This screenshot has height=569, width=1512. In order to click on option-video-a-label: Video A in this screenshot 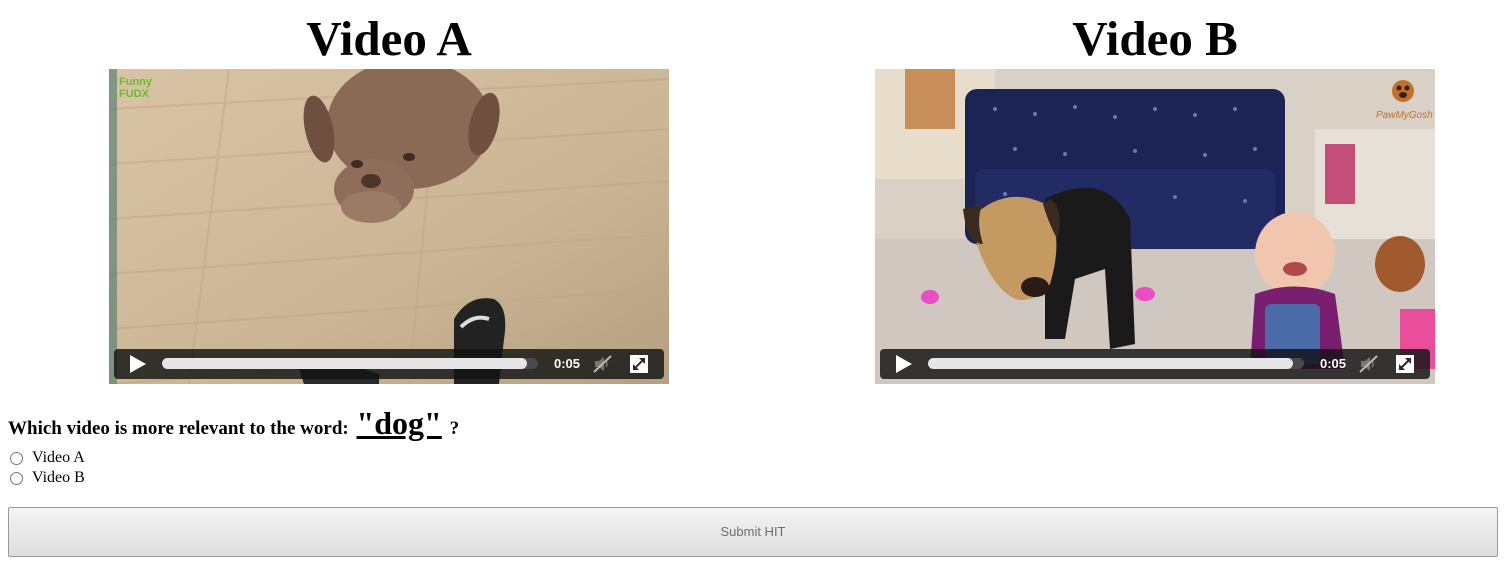, I will do `click(58, 457)`.